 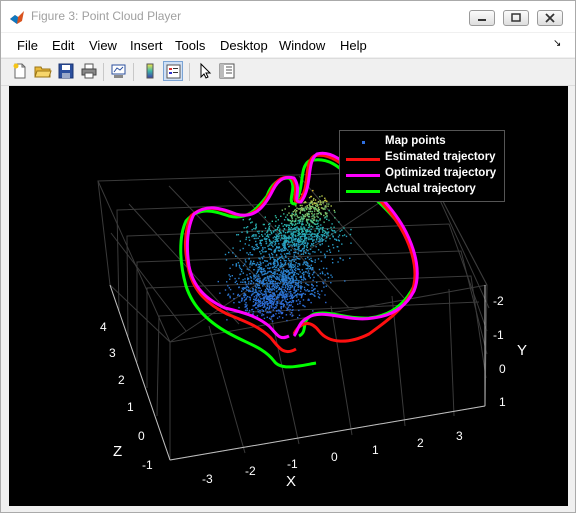 What do you see at coordinates (63, 45) in the screenshot?
I see `menu-edit: Edit` at bounding box center [63, 45].